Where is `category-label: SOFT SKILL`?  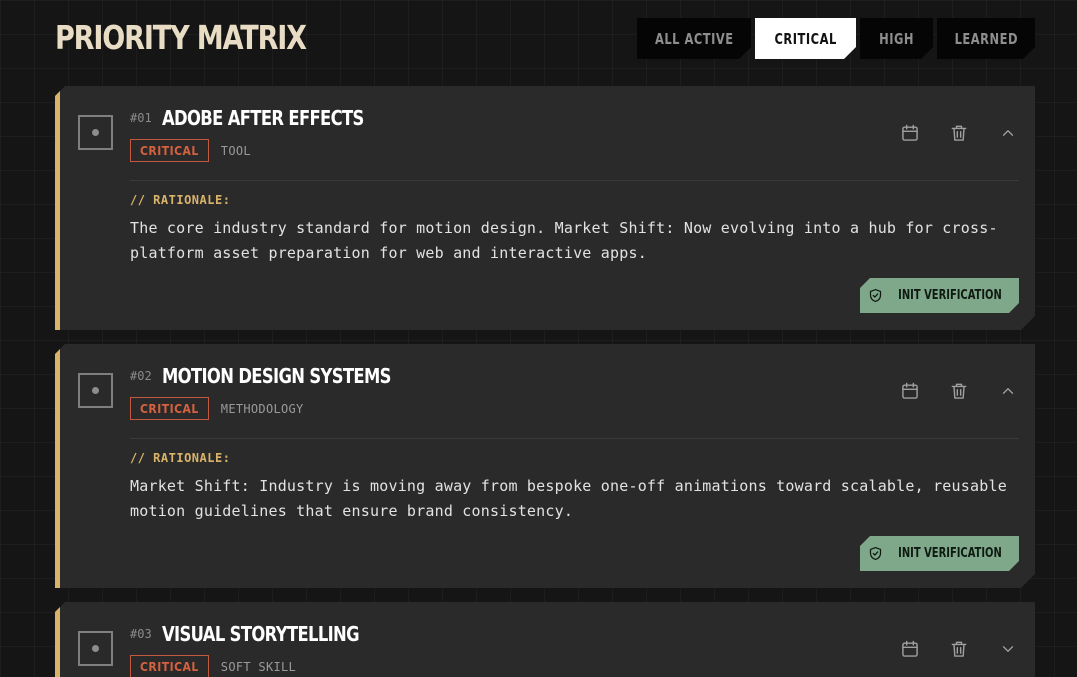 category-label: SOFT SKILL is located at coordinates (258, 666).